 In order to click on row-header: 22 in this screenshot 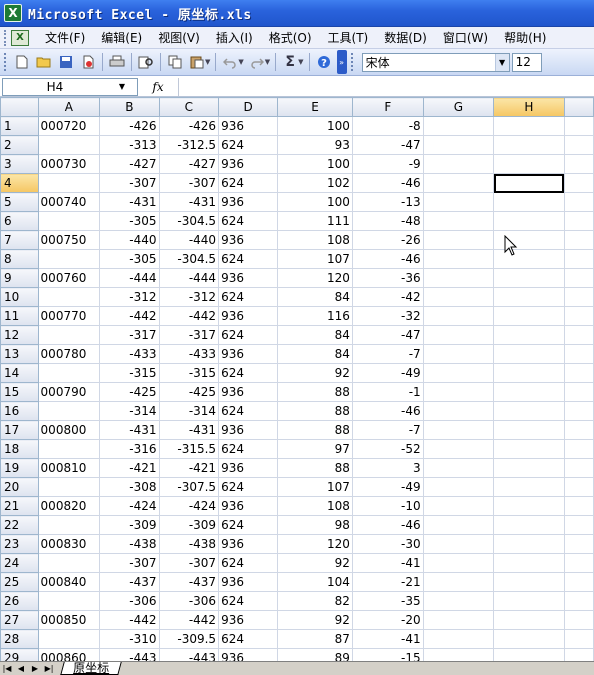, I will do `click(19, 525)`.